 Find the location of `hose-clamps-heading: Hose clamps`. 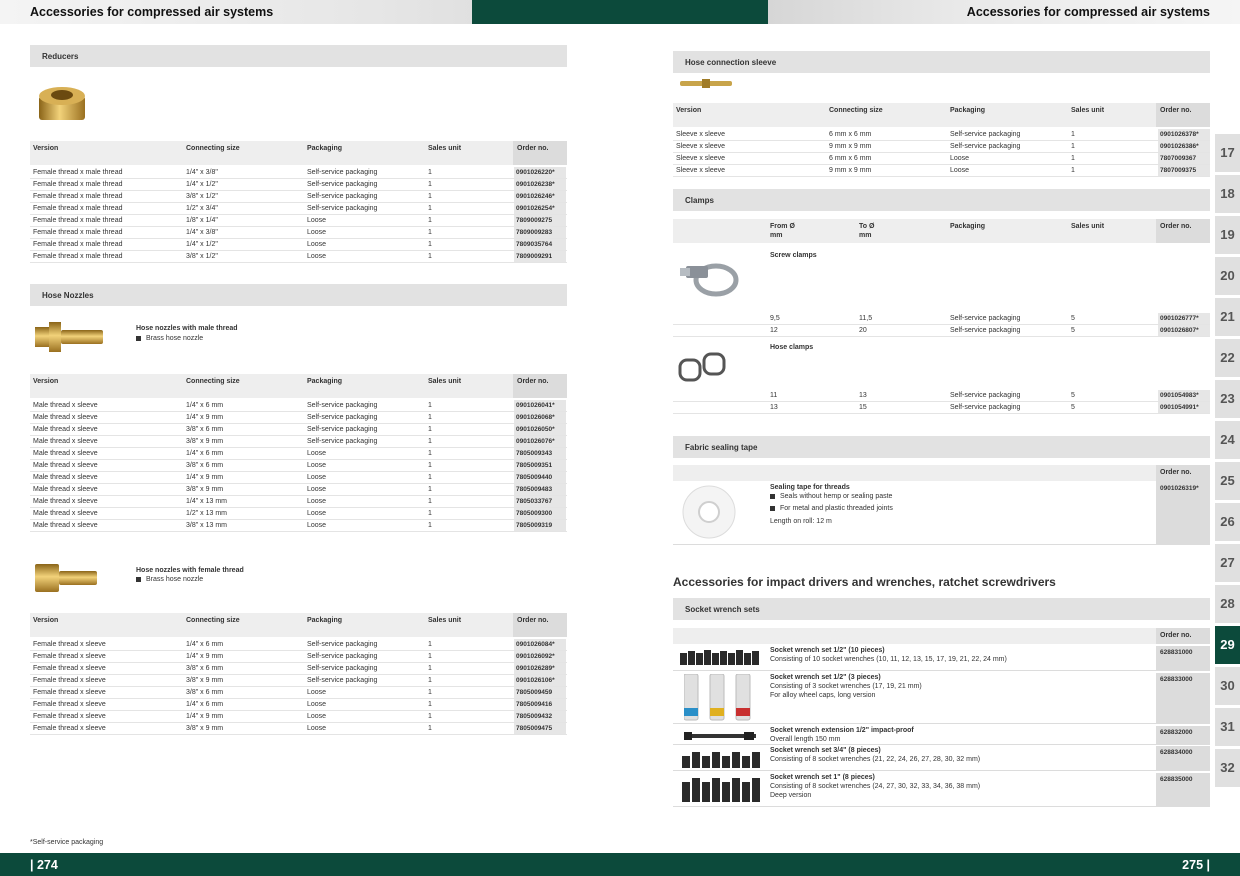

hose-clamps-heading: Hose clamps is located at coordinates (792, 347).